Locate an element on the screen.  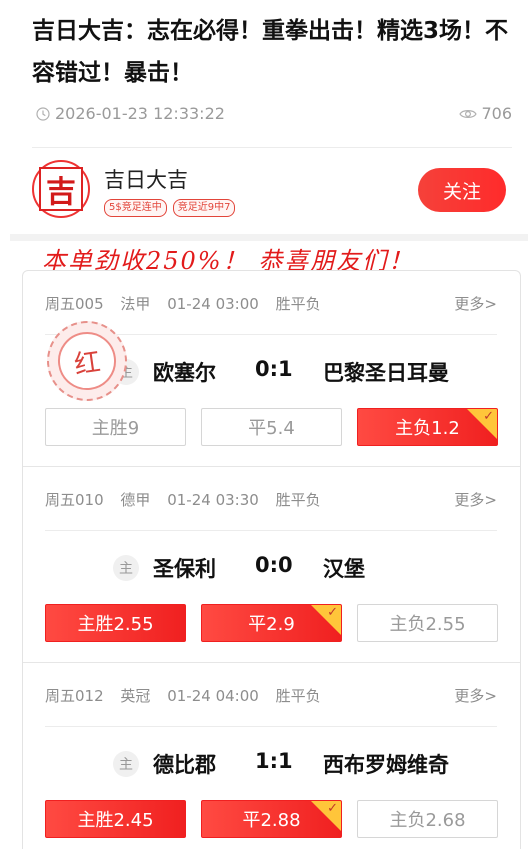
match-code: 周五005 is located at coordinates (74, 304).